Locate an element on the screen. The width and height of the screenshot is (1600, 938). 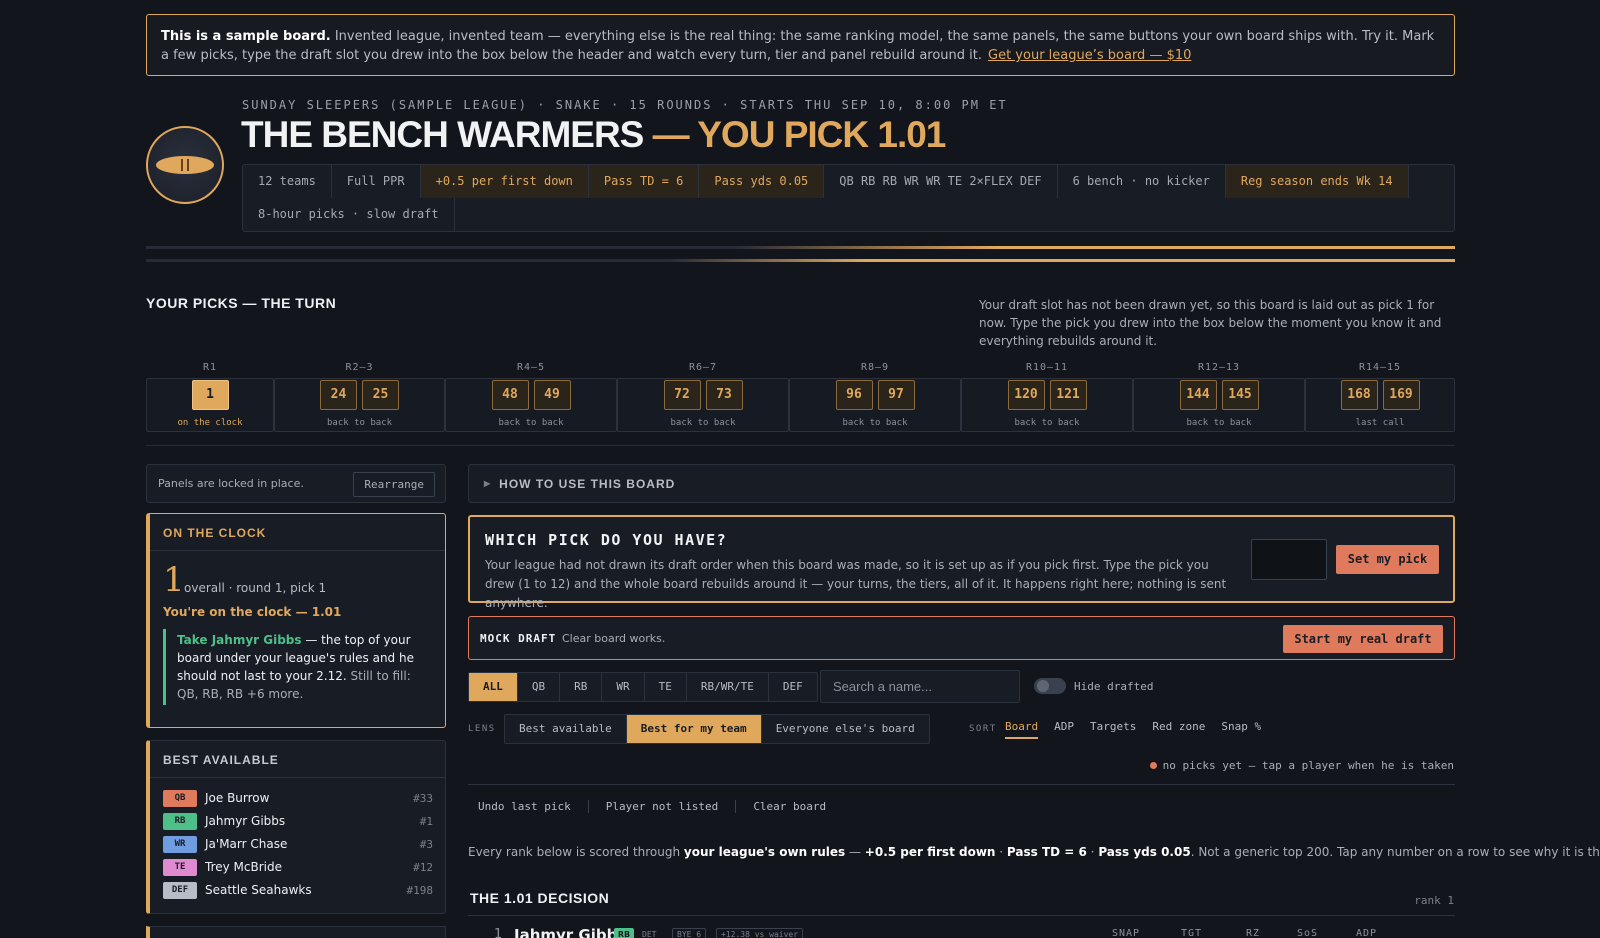
round-pick-list: 1 is located at coordinates (210, 395).